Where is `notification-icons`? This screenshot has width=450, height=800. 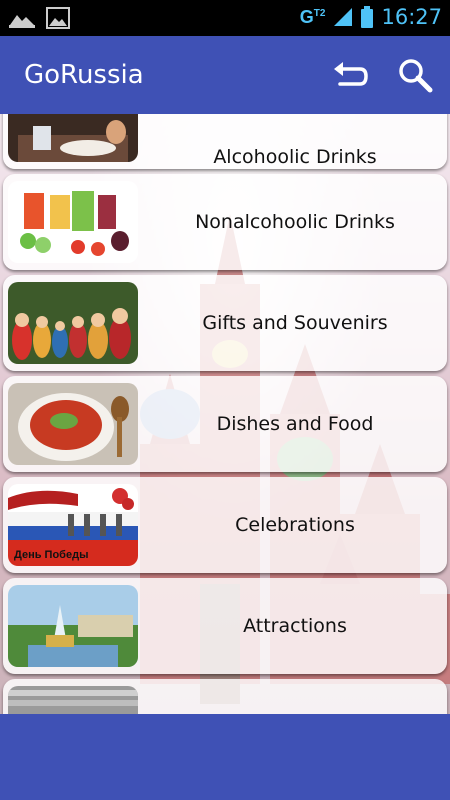
notification-icons is located at coordinates (39, 18).